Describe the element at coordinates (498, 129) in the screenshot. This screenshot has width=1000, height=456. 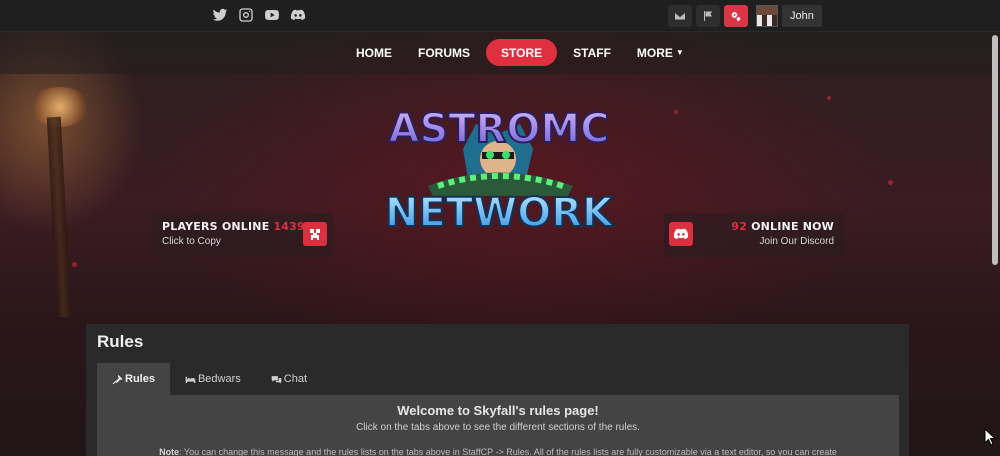
I see `logo-line-1: ASTROMC` at that location.